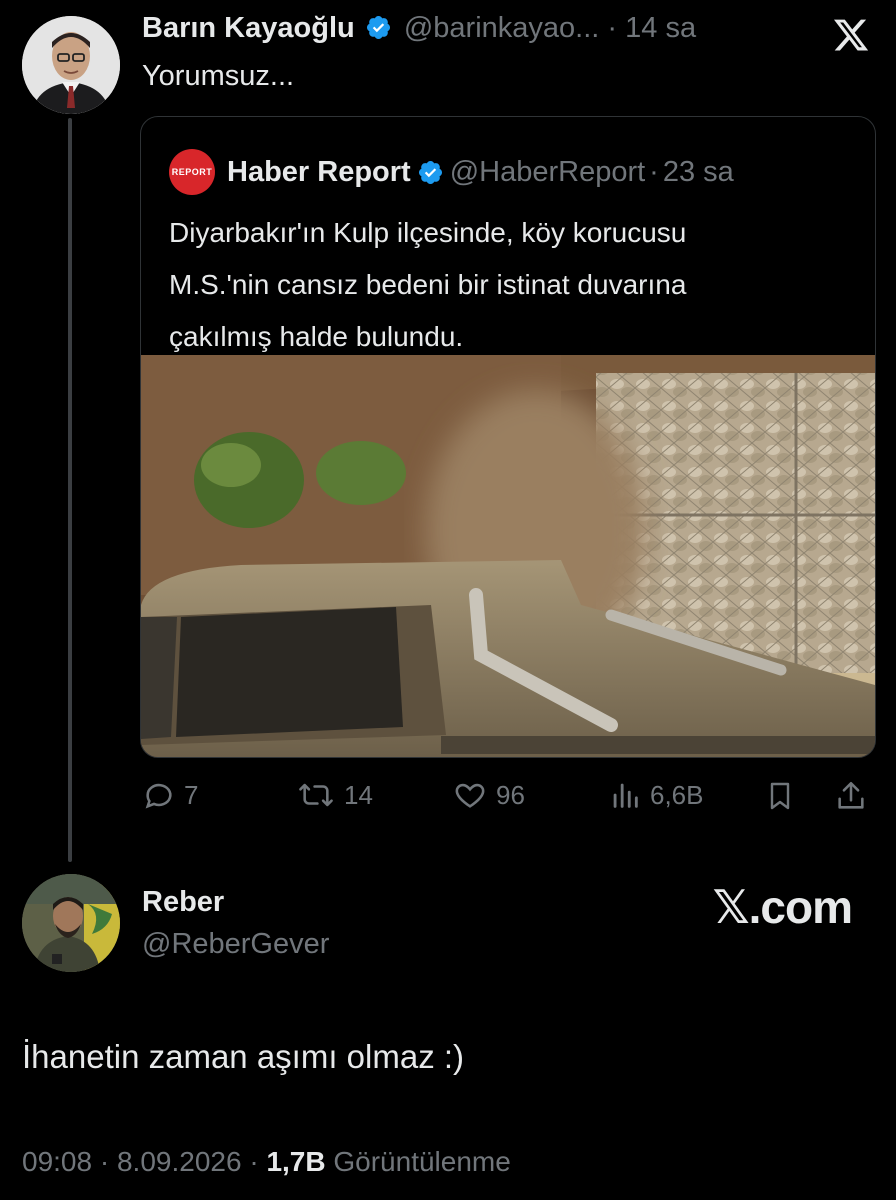  What do you see at coordinates (800, 907) in the screenshot?
I see `watermark-text: .com` at bounding box center [800, 907].